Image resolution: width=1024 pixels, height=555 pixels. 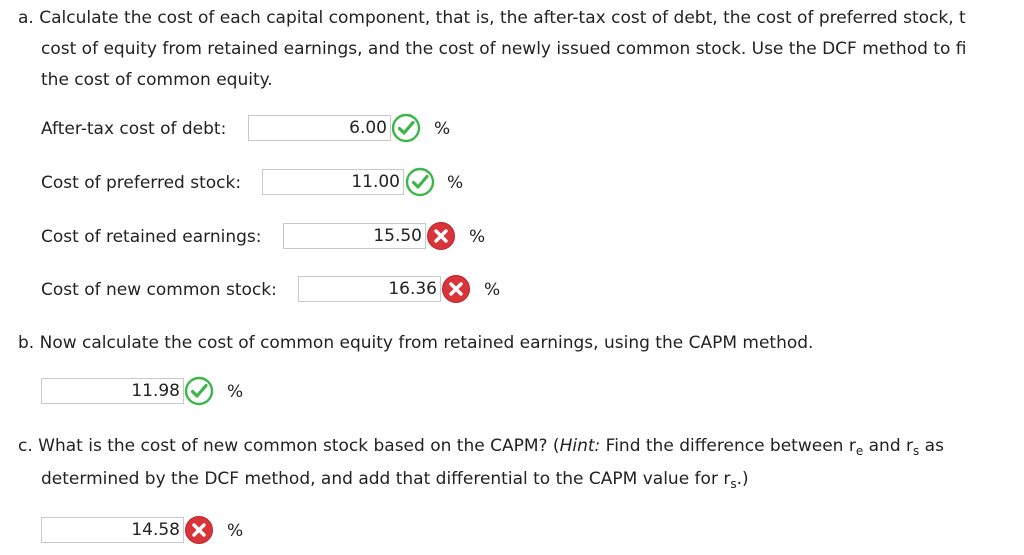 What do you see at coordinates (235, 392) in the screenshot?
I see `capm-cost-of-equity-unit: %` at bounding box center [235, 392].